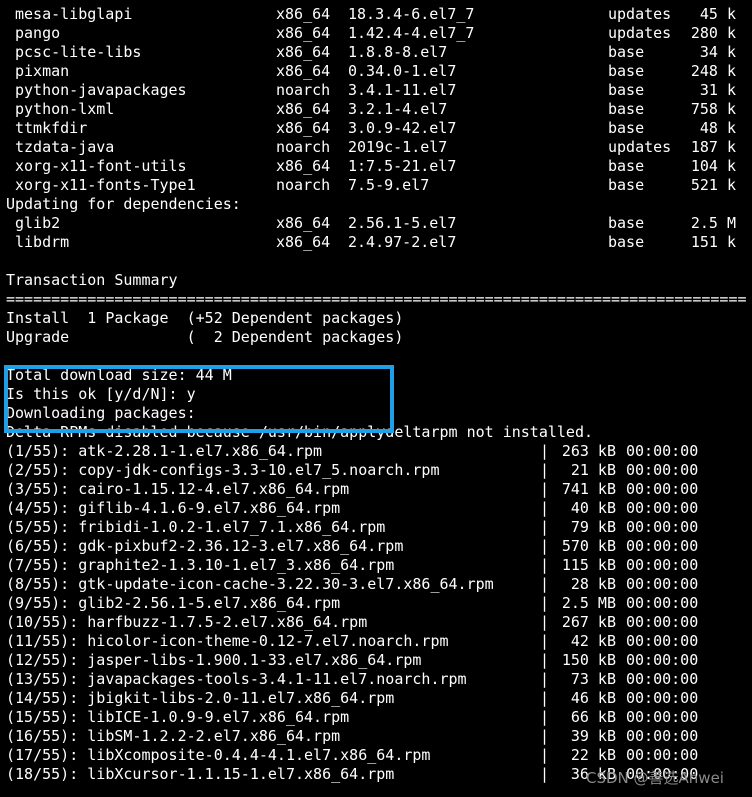 The width and height of the screenshot is (752, 797). Describe the element at coordinates (593, 717) in the screenshot. I see `download-size: 66 kB` at that location.